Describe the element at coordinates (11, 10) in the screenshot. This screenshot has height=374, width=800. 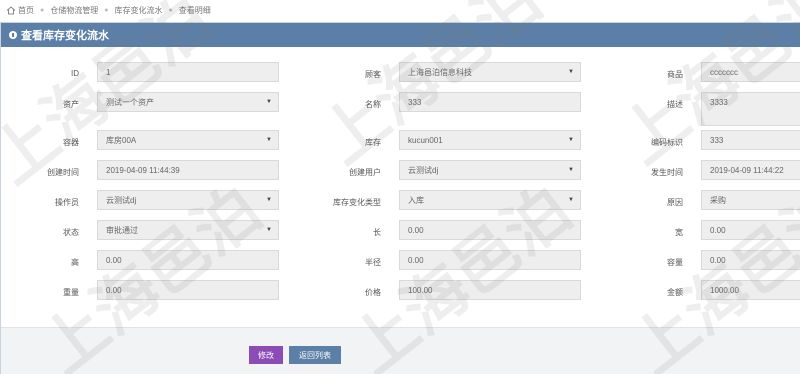
I see `home-icon` at that location.